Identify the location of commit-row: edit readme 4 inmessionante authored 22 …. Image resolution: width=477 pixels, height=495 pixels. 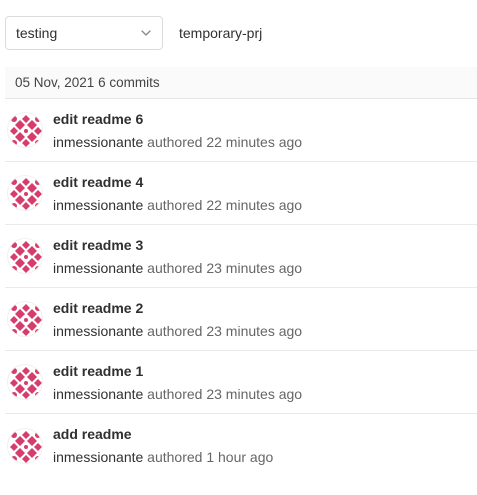
(241, 193).